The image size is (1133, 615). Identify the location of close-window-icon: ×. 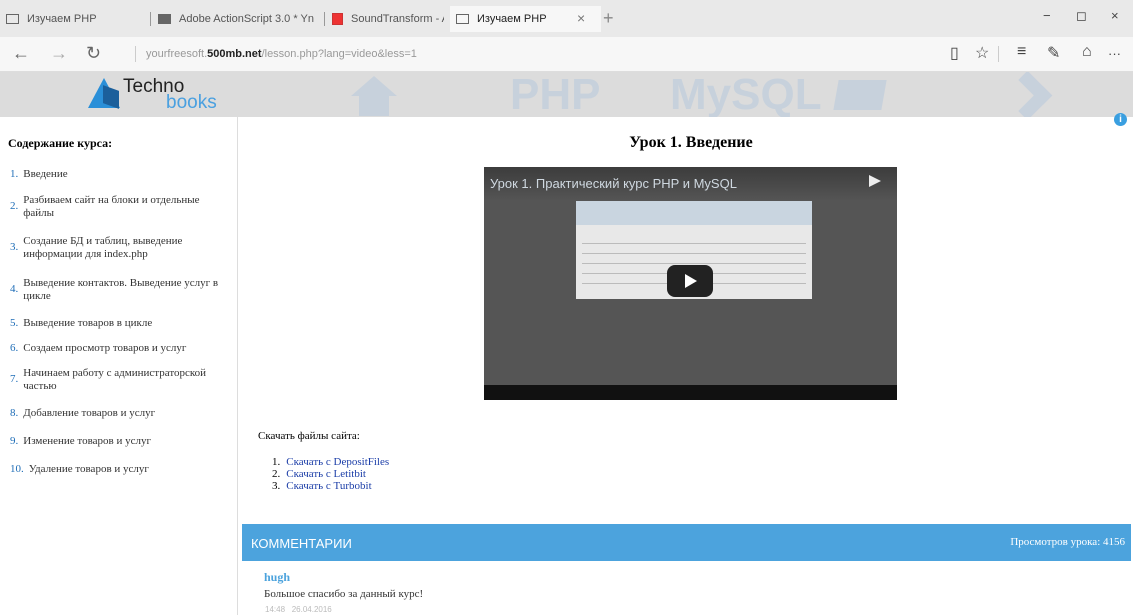
(1115, 15).